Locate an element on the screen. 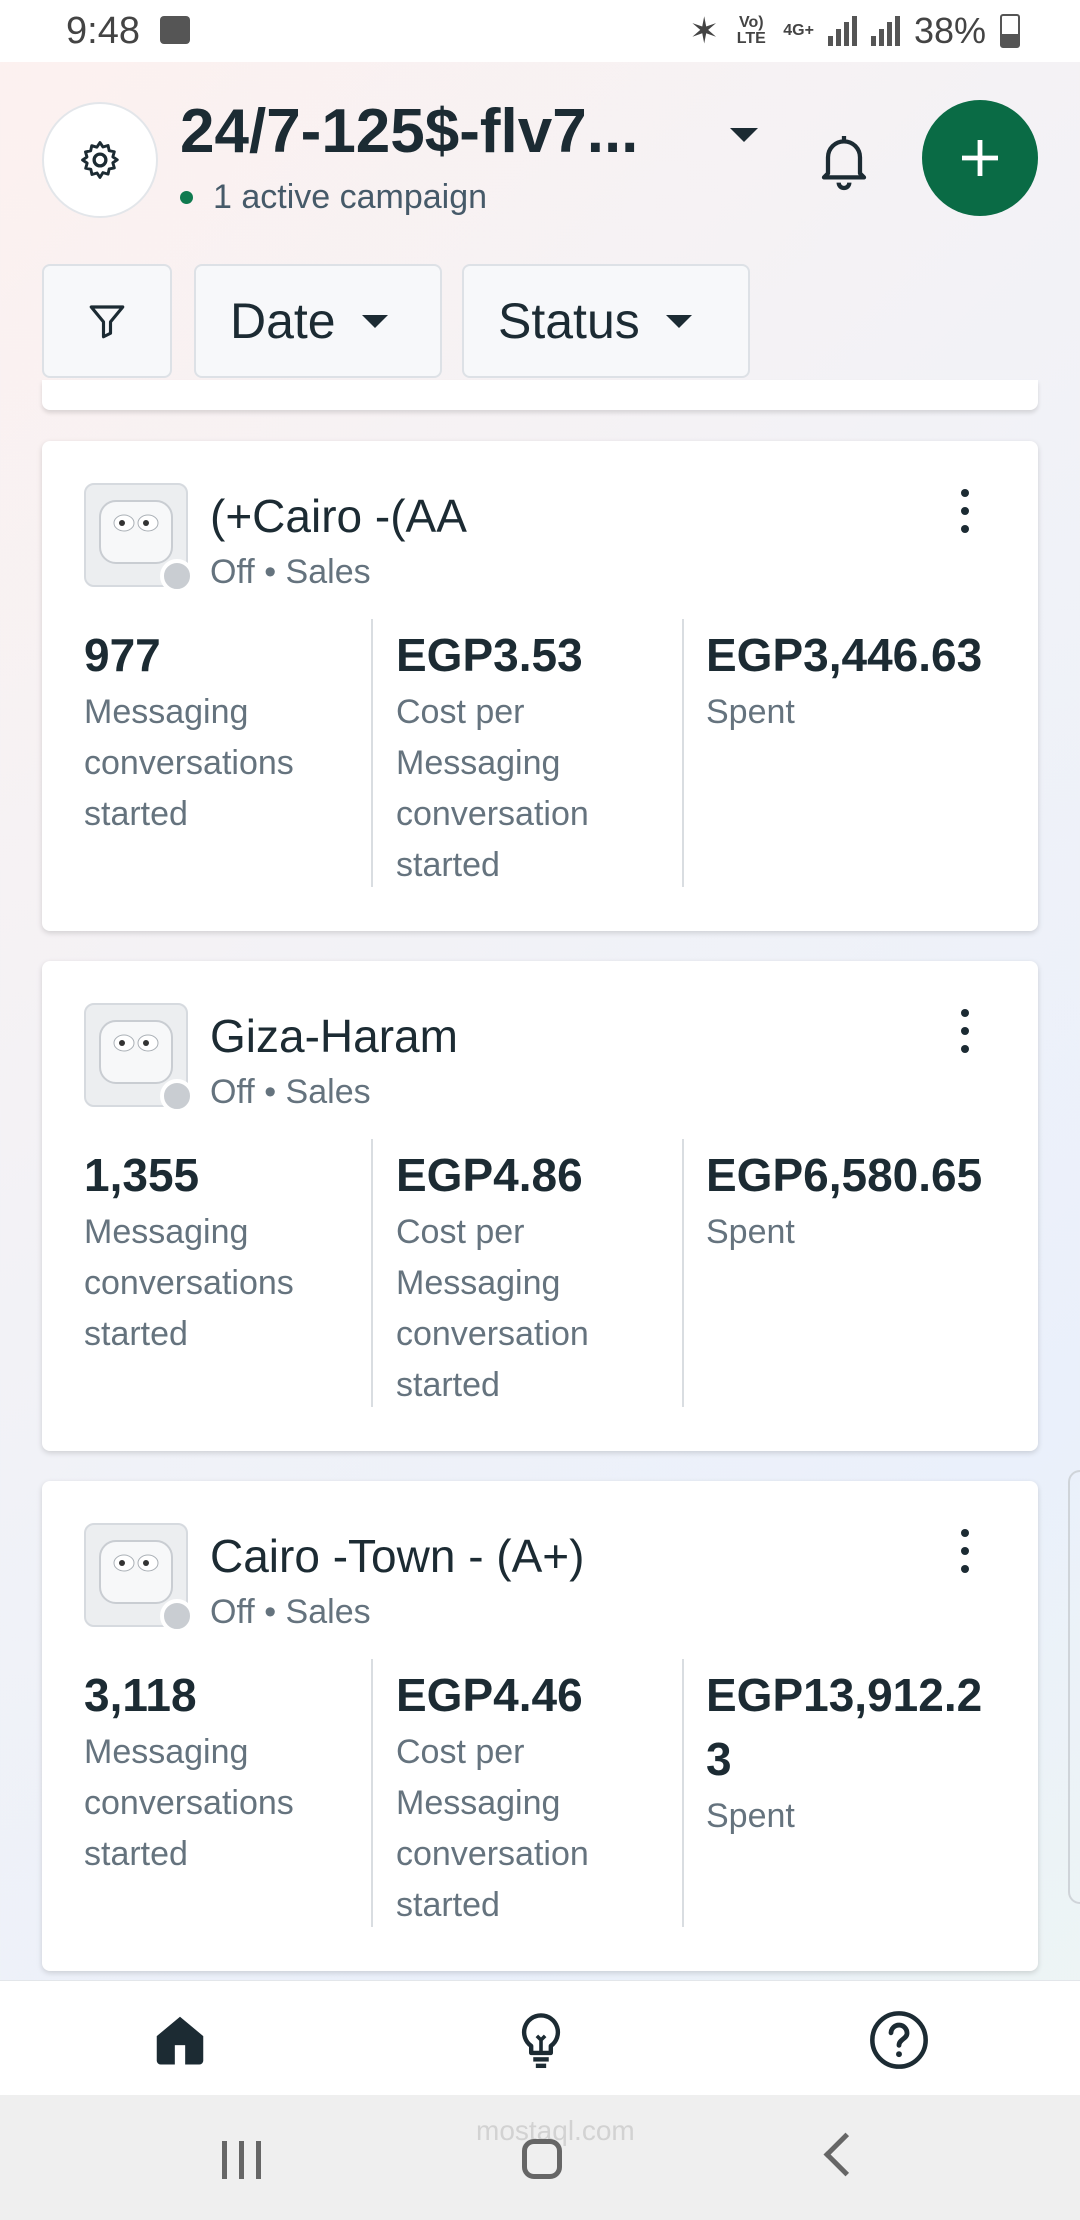  campaign-name: (+Cairo -(AA is located at coordinates (338, 516).